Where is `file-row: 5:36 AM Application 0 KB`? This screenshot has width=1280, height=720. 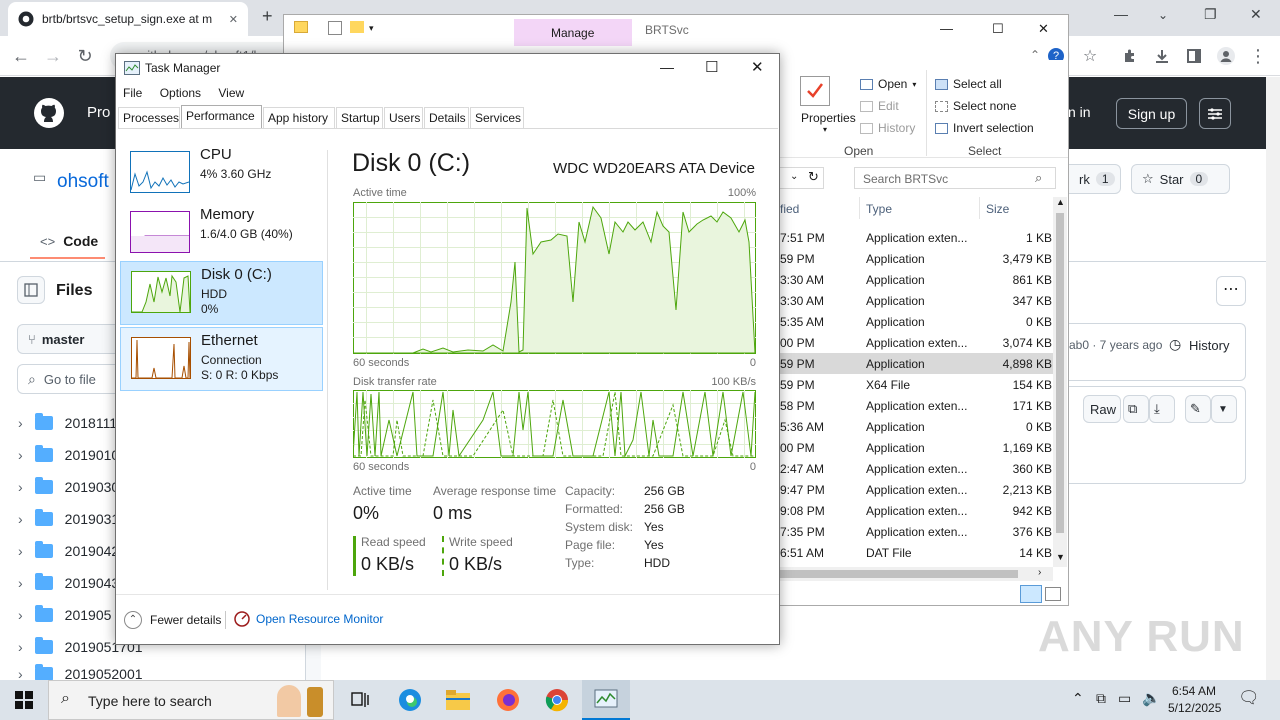
file-row: 5:36 AM Application 0 KB is located at coordinates (916, 426).